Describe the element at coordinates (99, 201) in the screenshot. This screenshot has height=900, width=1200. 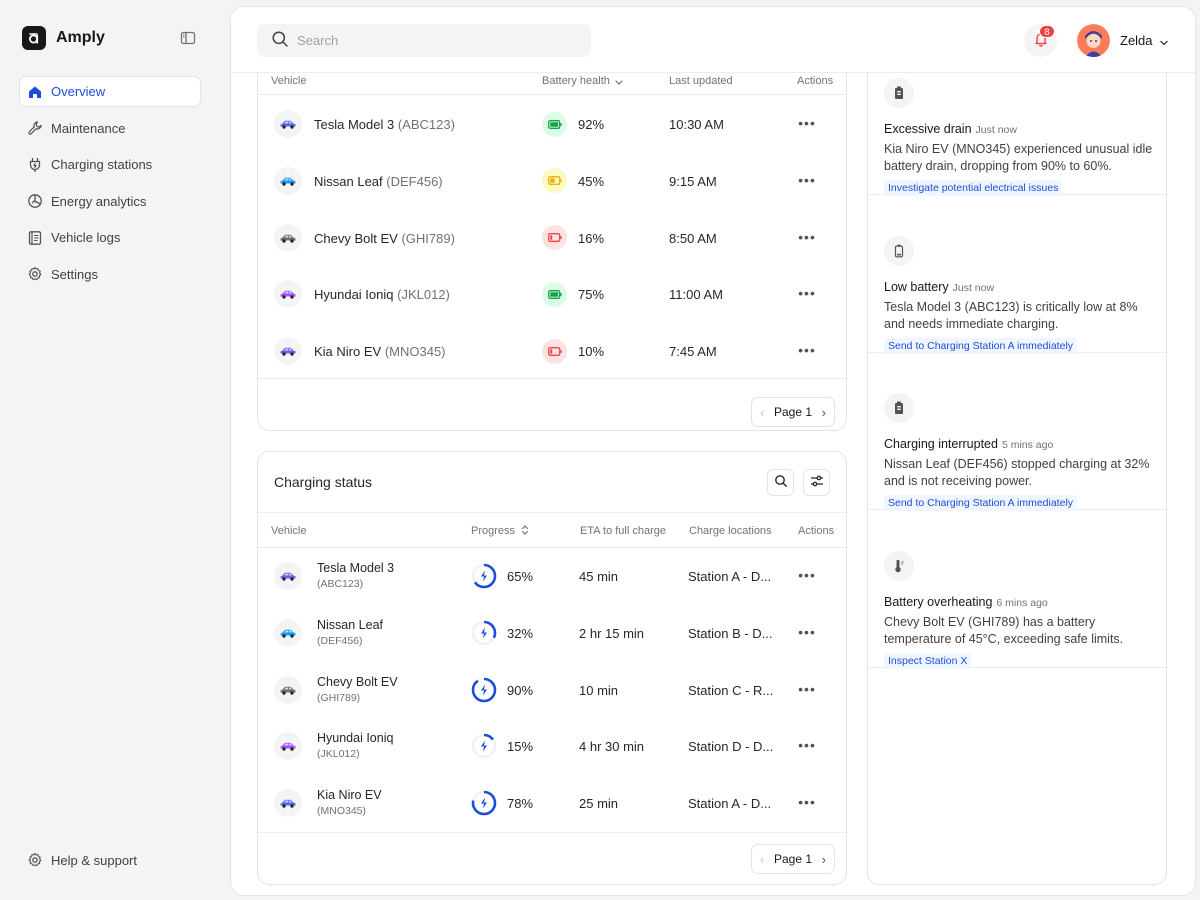
I see `sidebar-item-label: Energy analytics` at that location.